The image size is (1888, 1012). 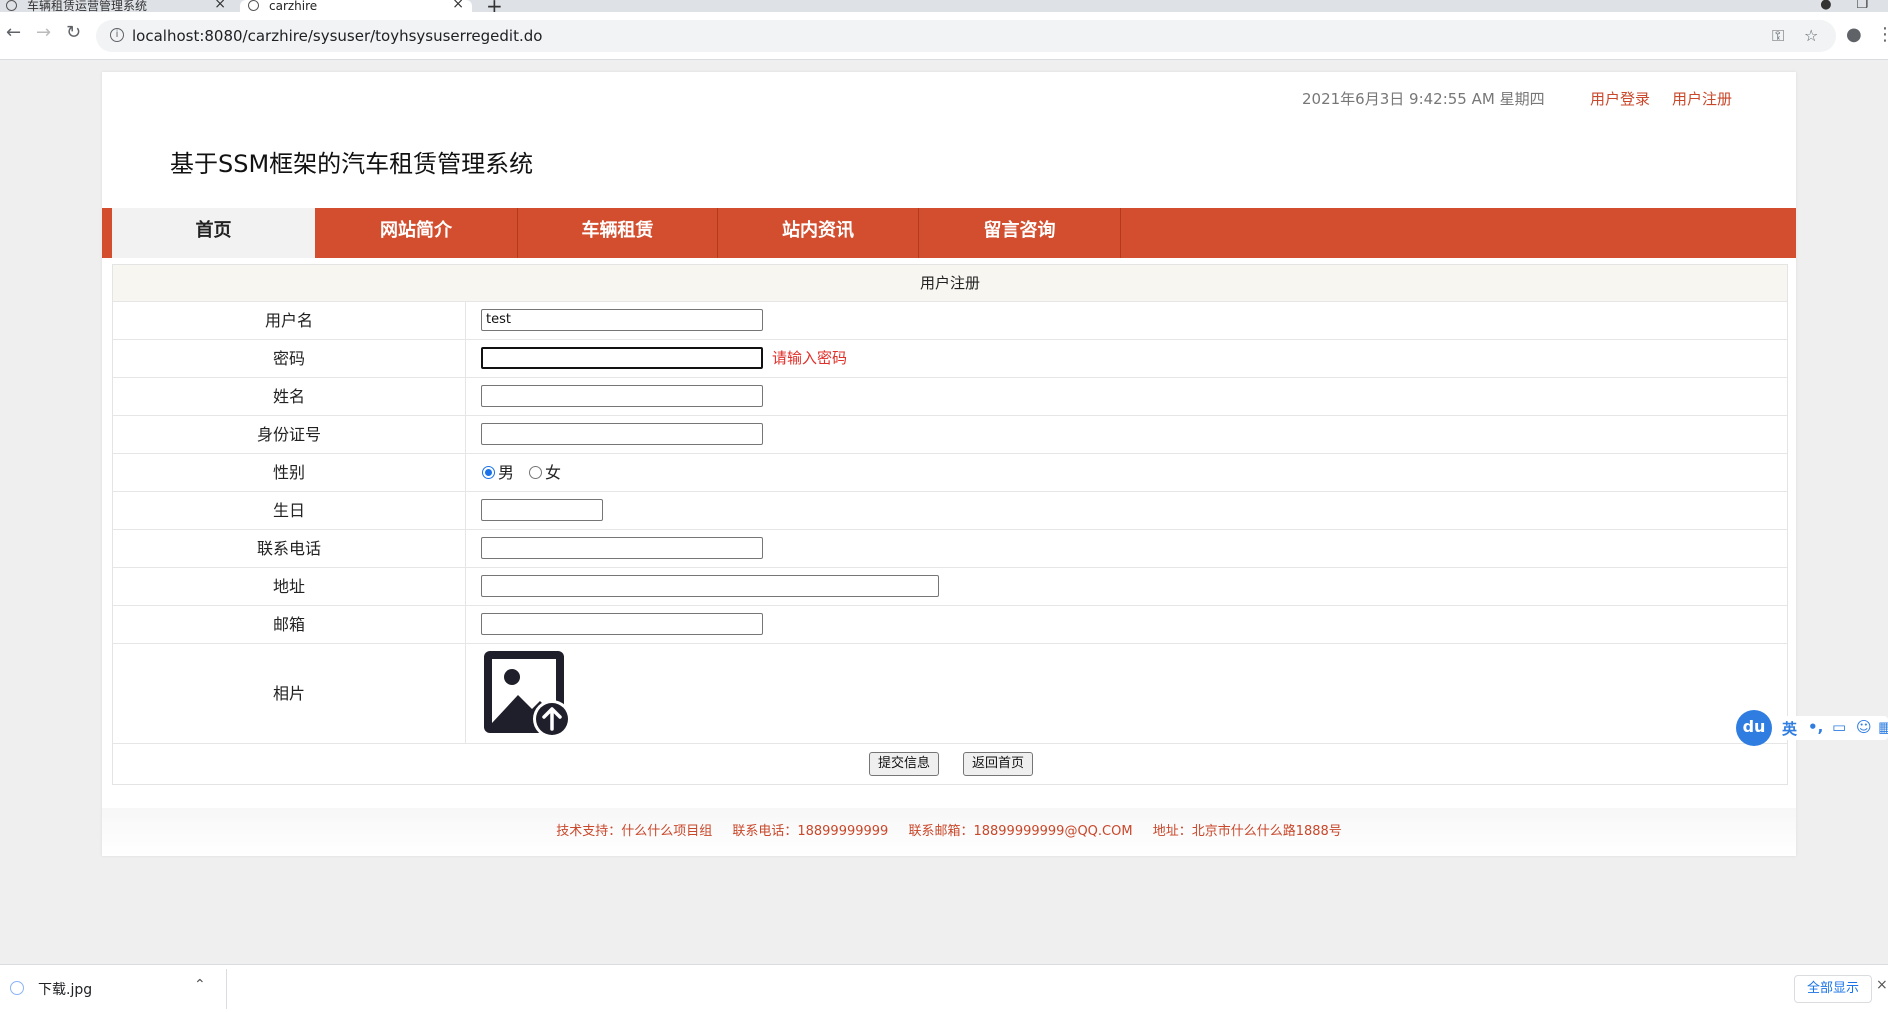 I want to click on gender-label: 性别, so click(x=289, y=472).